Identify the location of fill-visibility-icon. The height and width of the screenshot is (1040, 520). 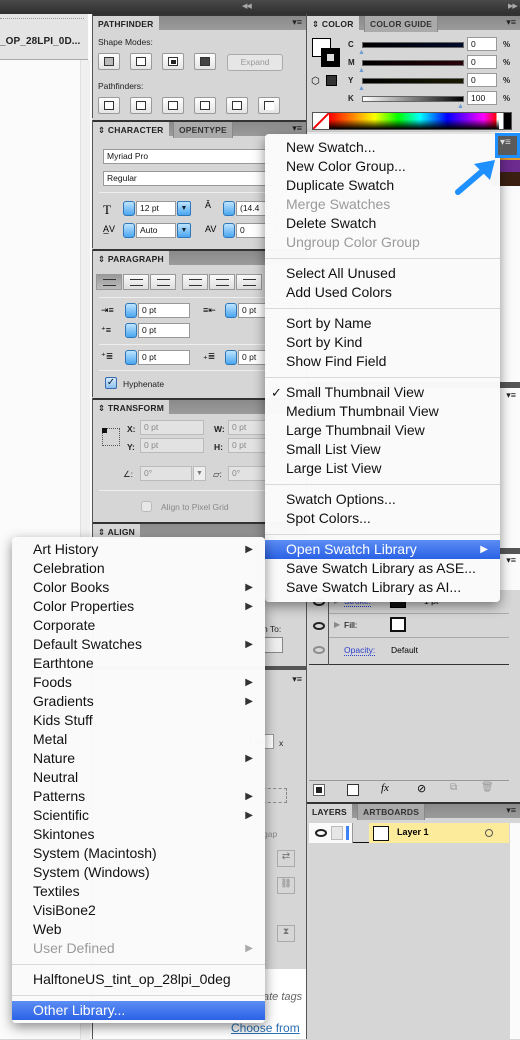
(319, 626).